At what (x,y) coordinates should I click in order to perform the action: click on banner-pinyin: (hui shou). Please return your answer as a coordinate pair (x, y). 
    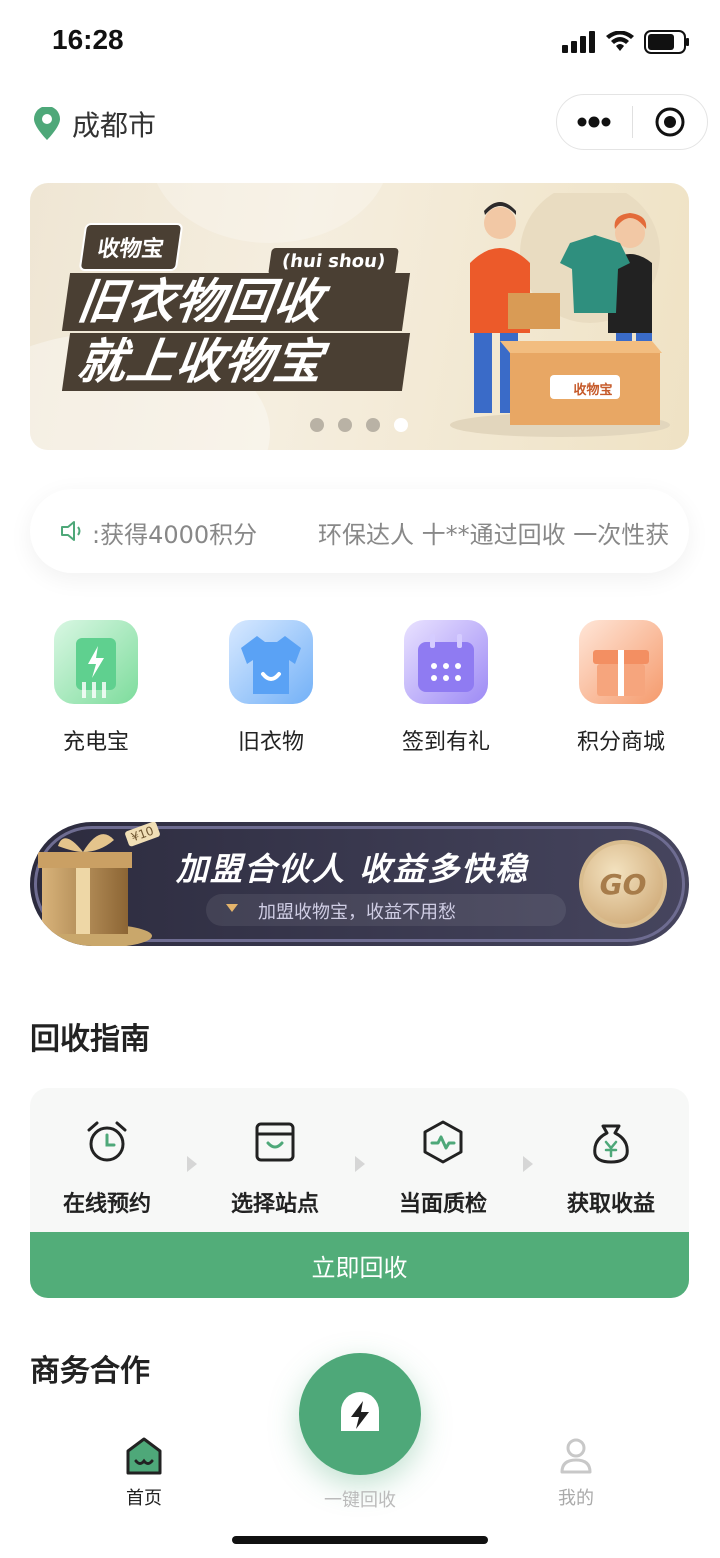
    Looking at the image, I should click on (334, 261).